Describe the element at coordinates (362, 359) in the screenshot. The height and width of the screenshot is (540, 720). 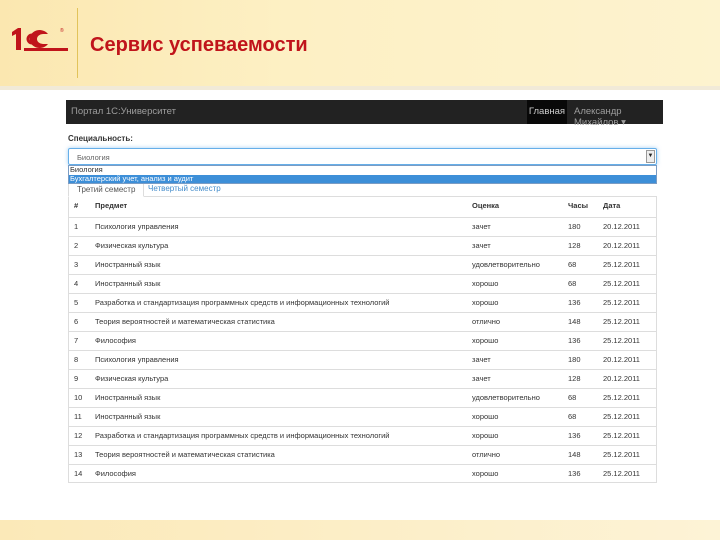
I see `table-row: 8 Психология управления зачет 180 20.12.2011` at that location.